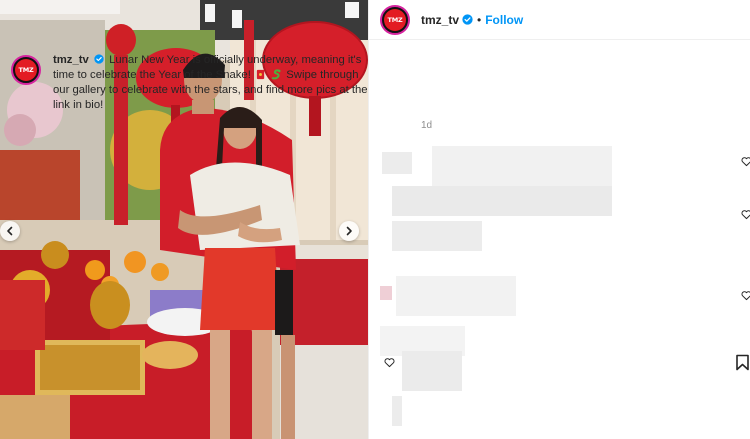 The image size is (750, 439). I want to click on bookmark-icon, so click(742, 362).